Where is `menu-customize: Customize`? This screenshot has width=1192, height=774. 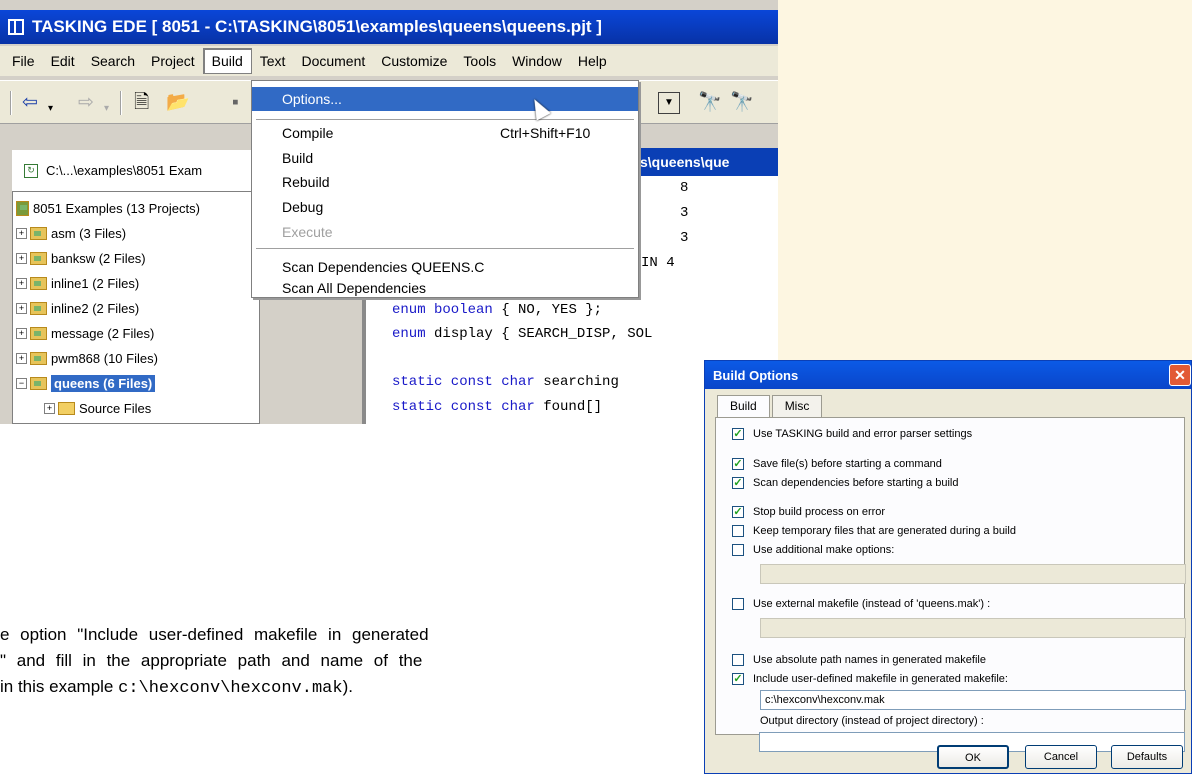 menu-customize: Customize is located at coordinates (414, 61).